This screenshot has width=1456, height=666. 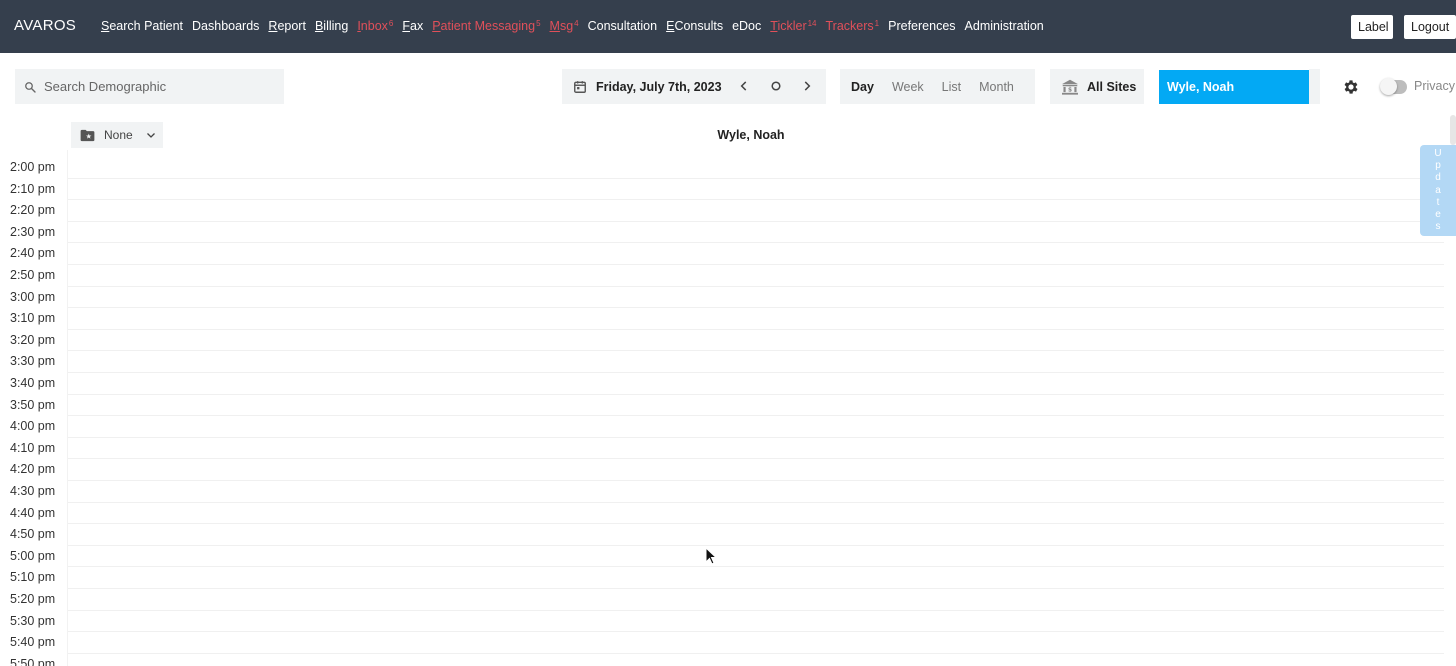 What do you see at coordinates (776, 86) in the screenshot?
I see `today-circle-icon` at bounding box center [776, 86].